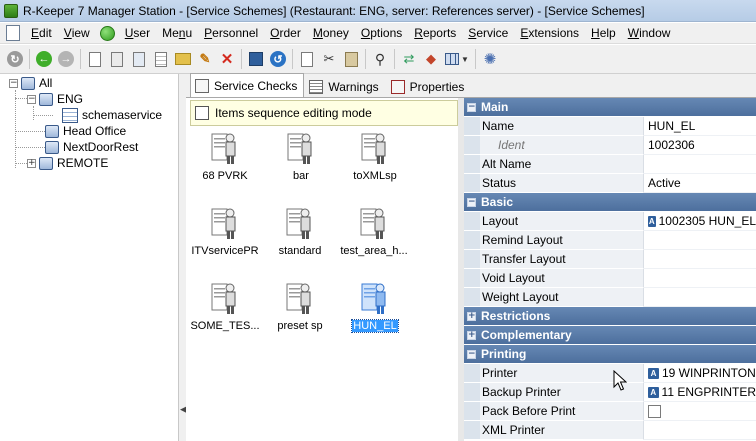 This screenshot has height=441, width=756. I want to click on search-button: ⚲, so click(380, 59).